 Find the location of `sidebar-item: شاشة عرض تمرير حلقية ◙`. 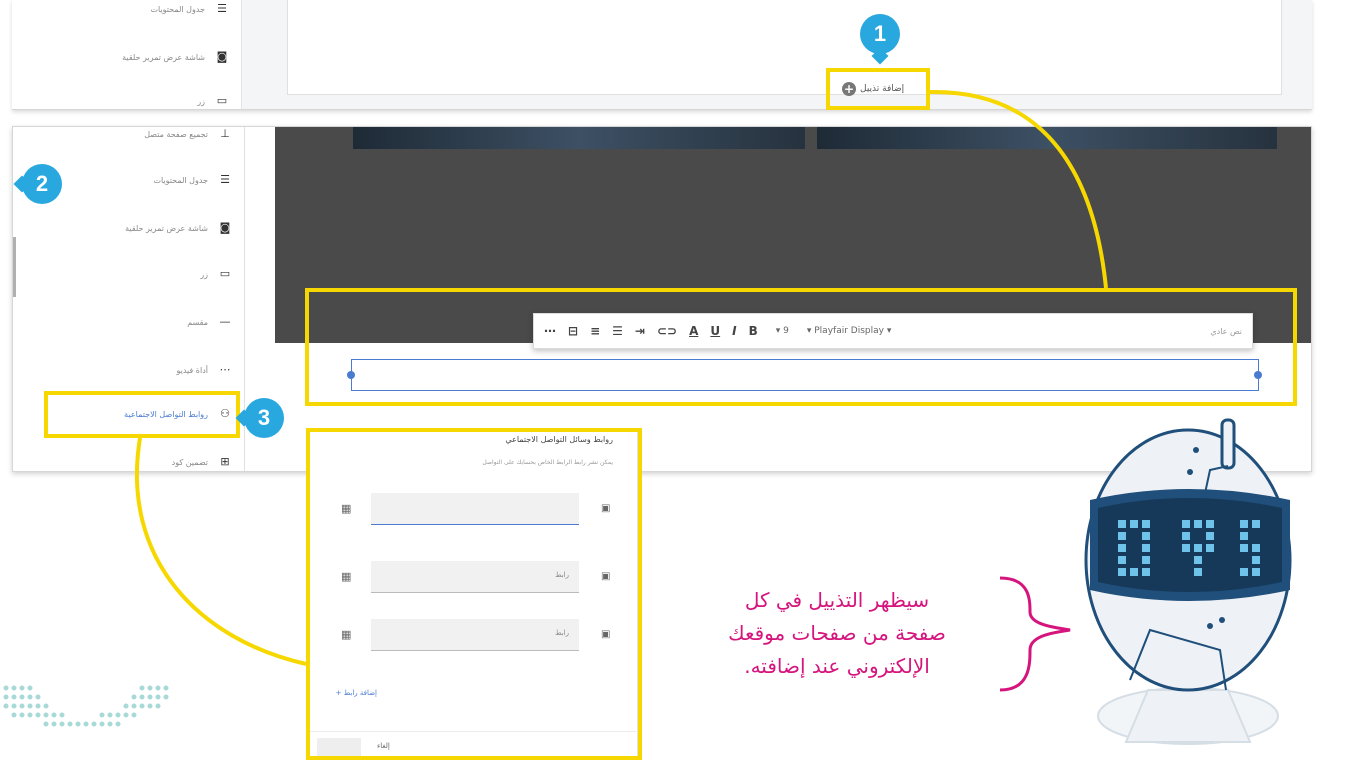

sidebar-item: شاشة عرض تمرير حلقية ◙ is located at coordinates (178, 227).